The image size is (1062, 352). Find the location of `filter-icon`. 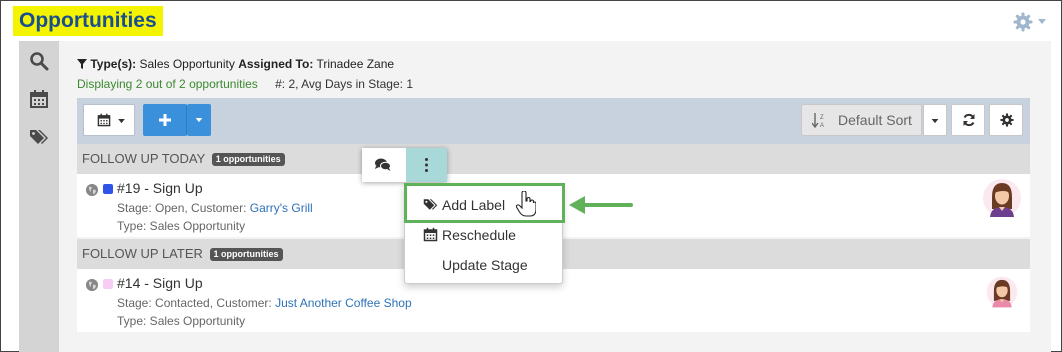

filter-icon is located at coordinates (82, 64).